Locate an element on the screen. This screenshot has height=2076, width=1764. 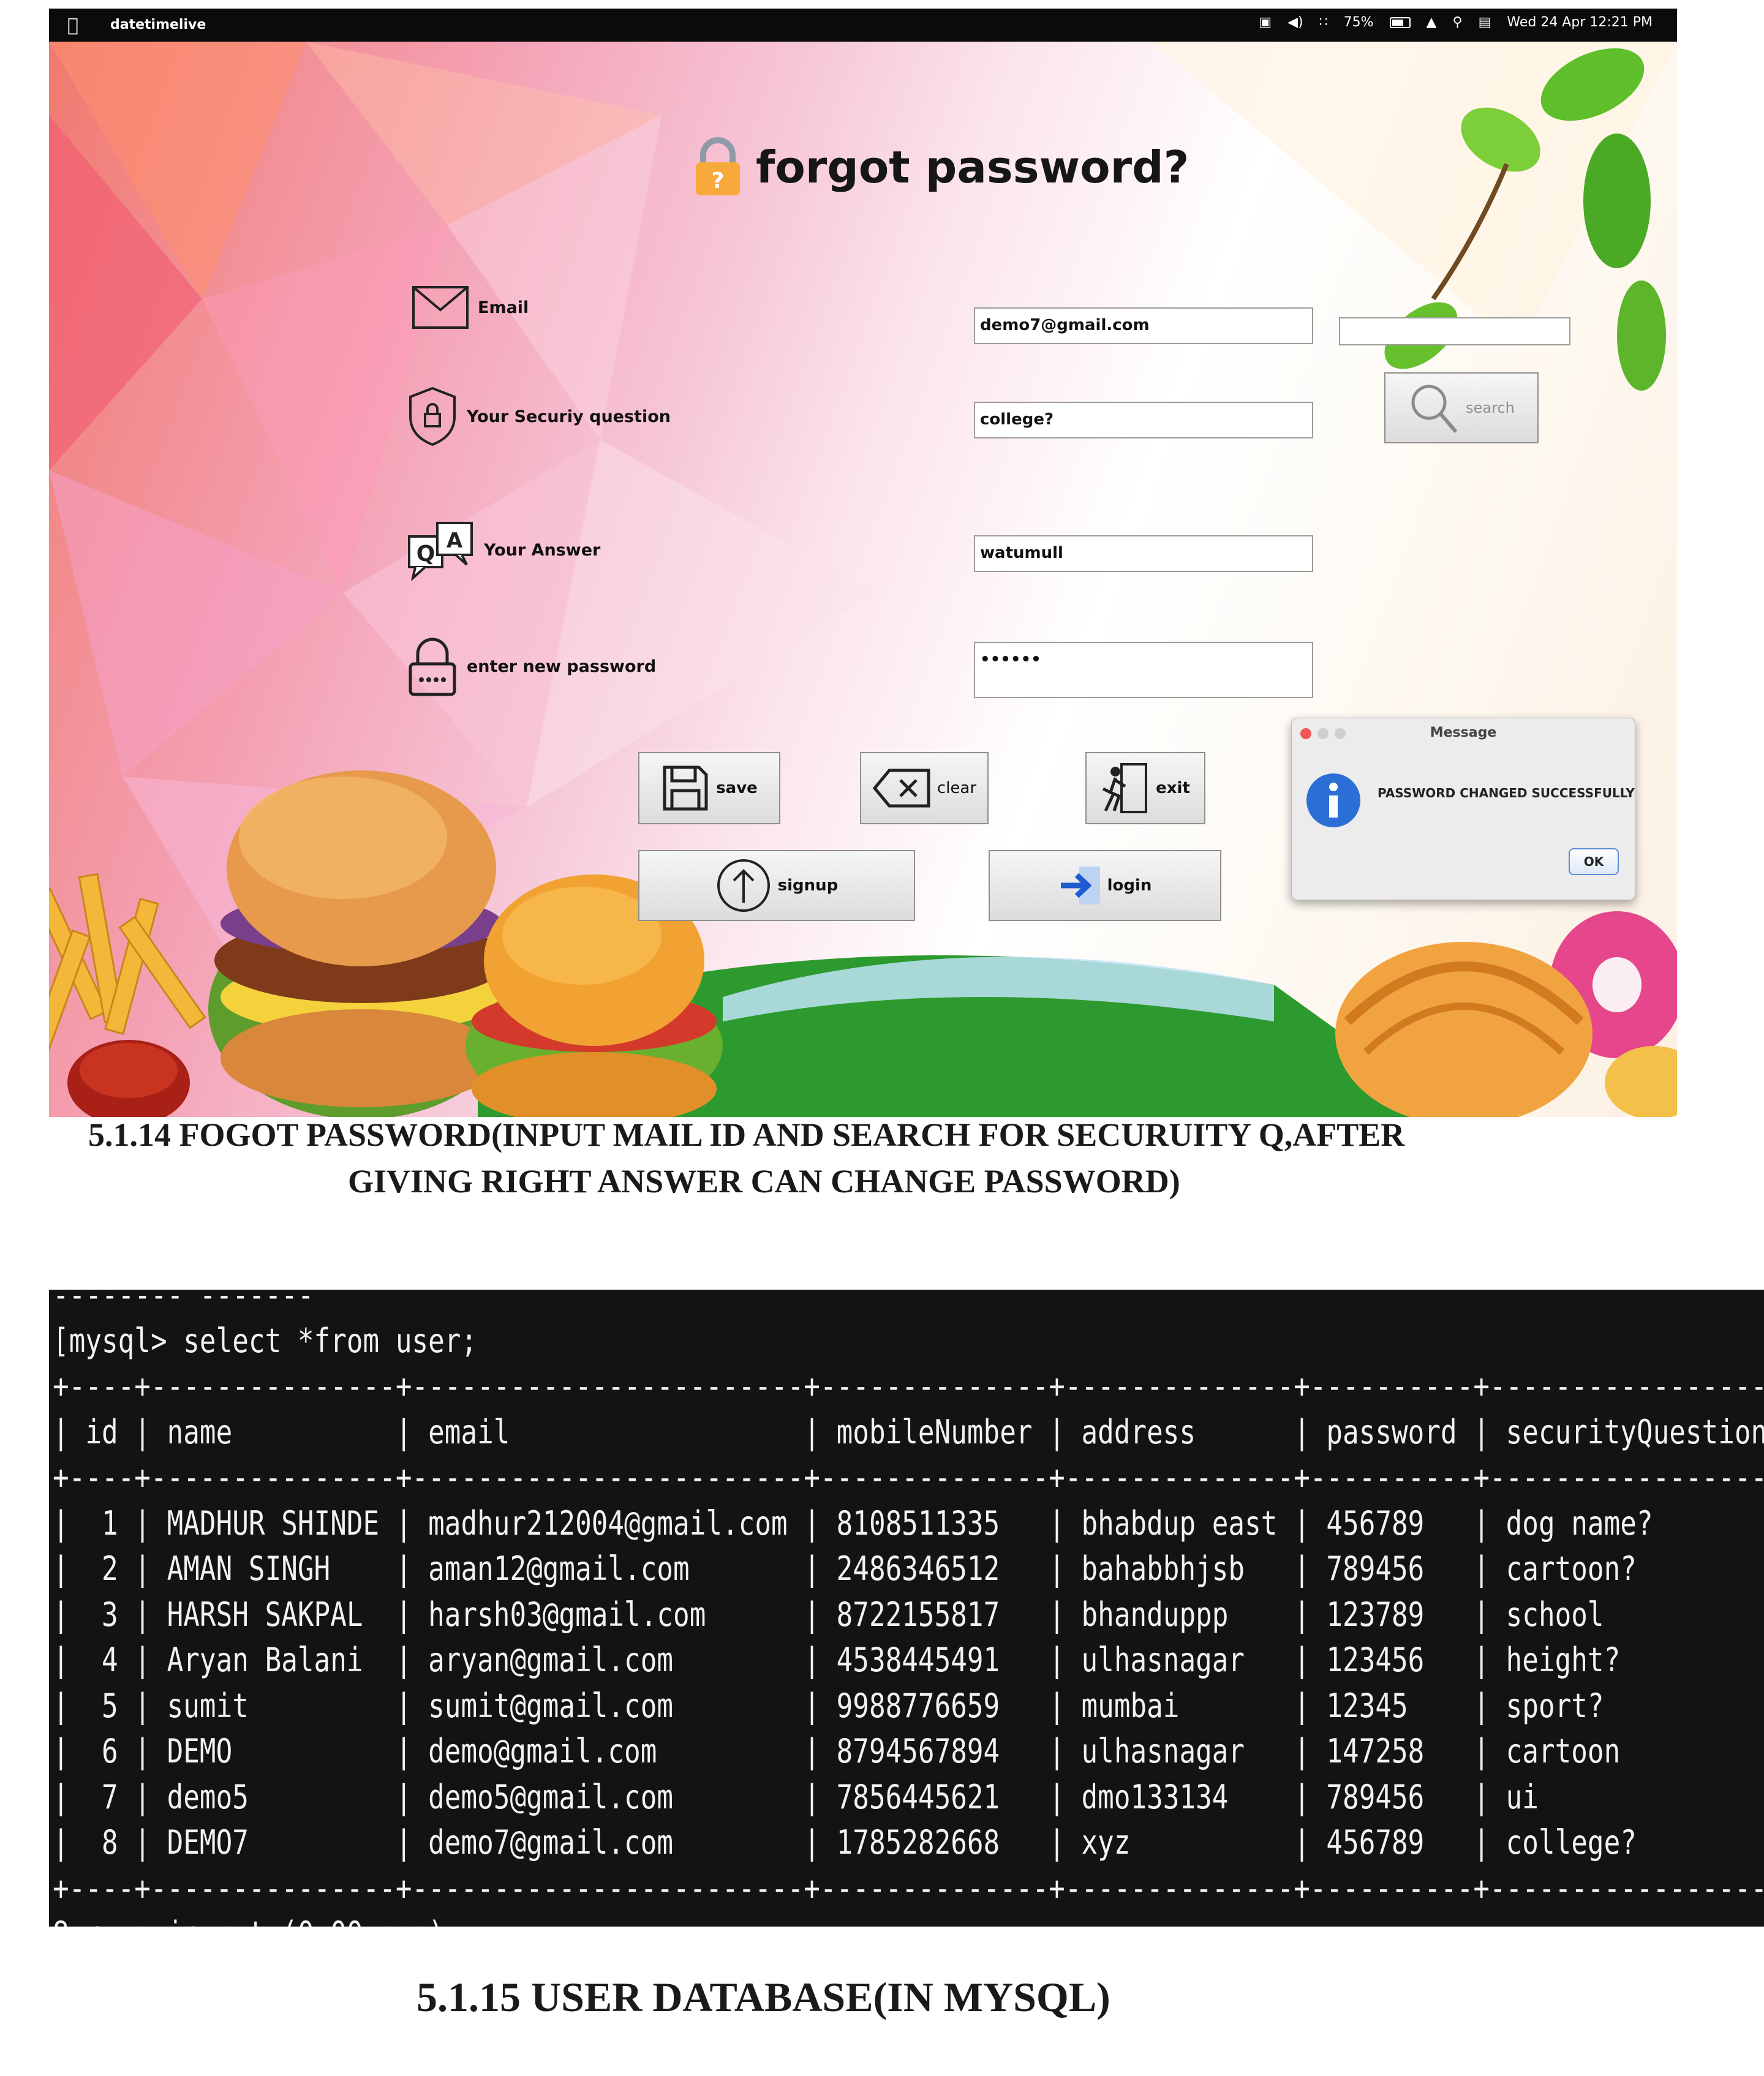
security-question-label: Your Securiy question is located at coordinates (569, 416).